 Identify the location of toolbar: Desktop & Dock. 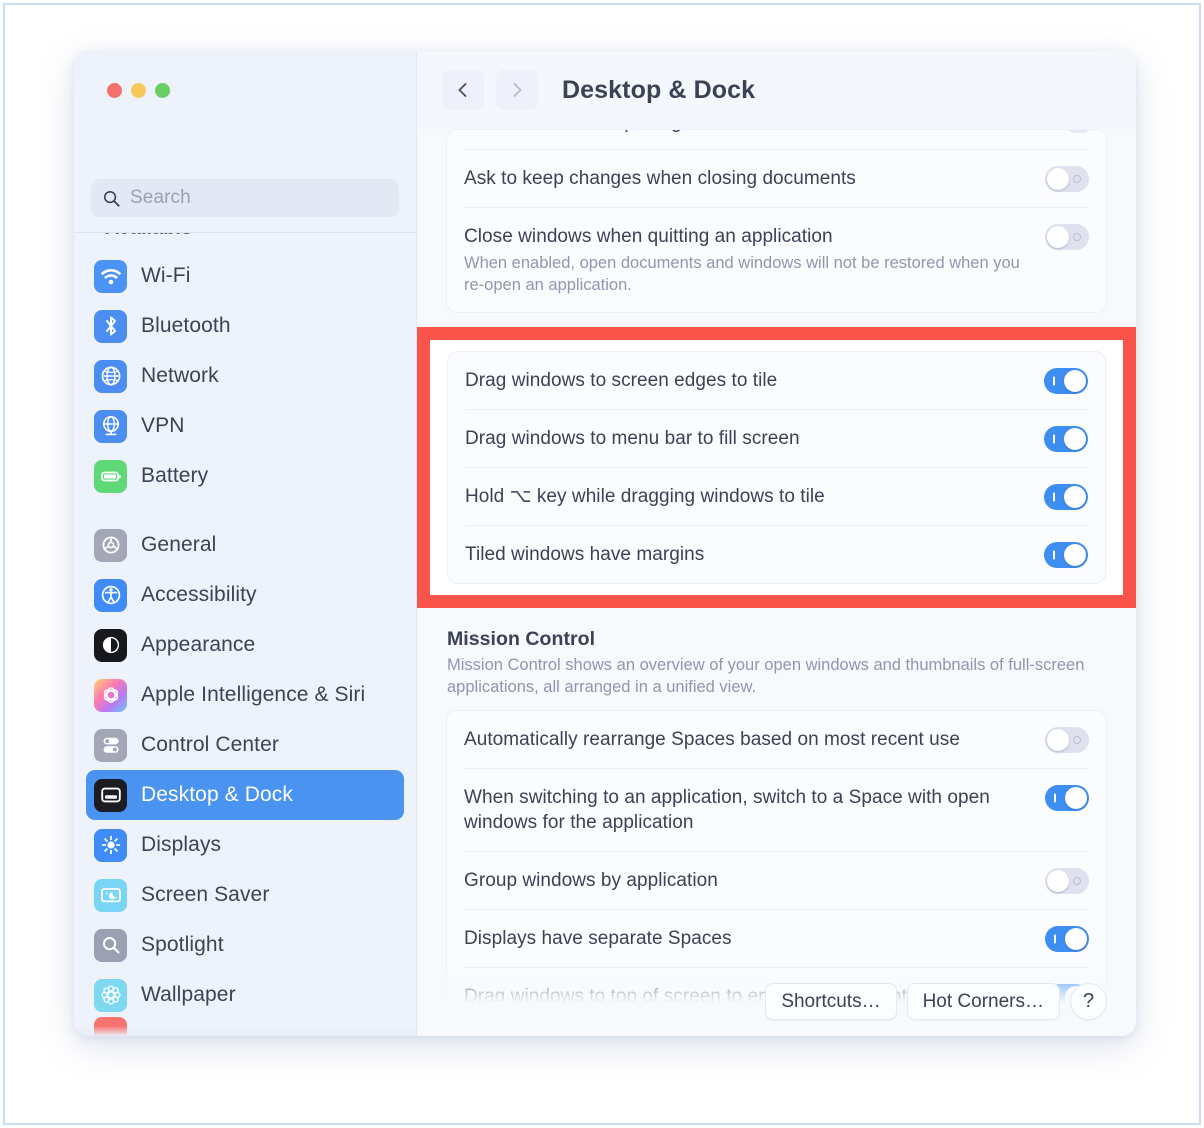
(776, 90).